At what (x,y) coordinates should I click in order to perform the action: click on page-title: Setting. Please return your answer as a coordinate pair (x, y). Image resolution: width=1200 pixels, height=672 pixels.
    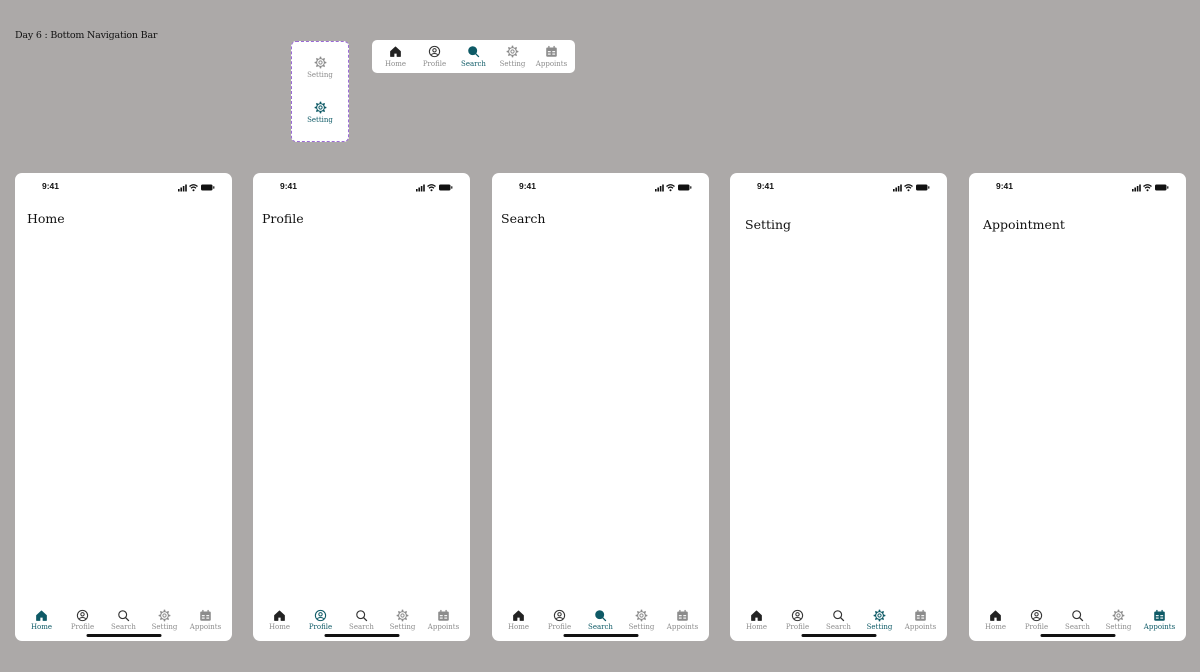
    Looking at the image, I should click on (768, 224).